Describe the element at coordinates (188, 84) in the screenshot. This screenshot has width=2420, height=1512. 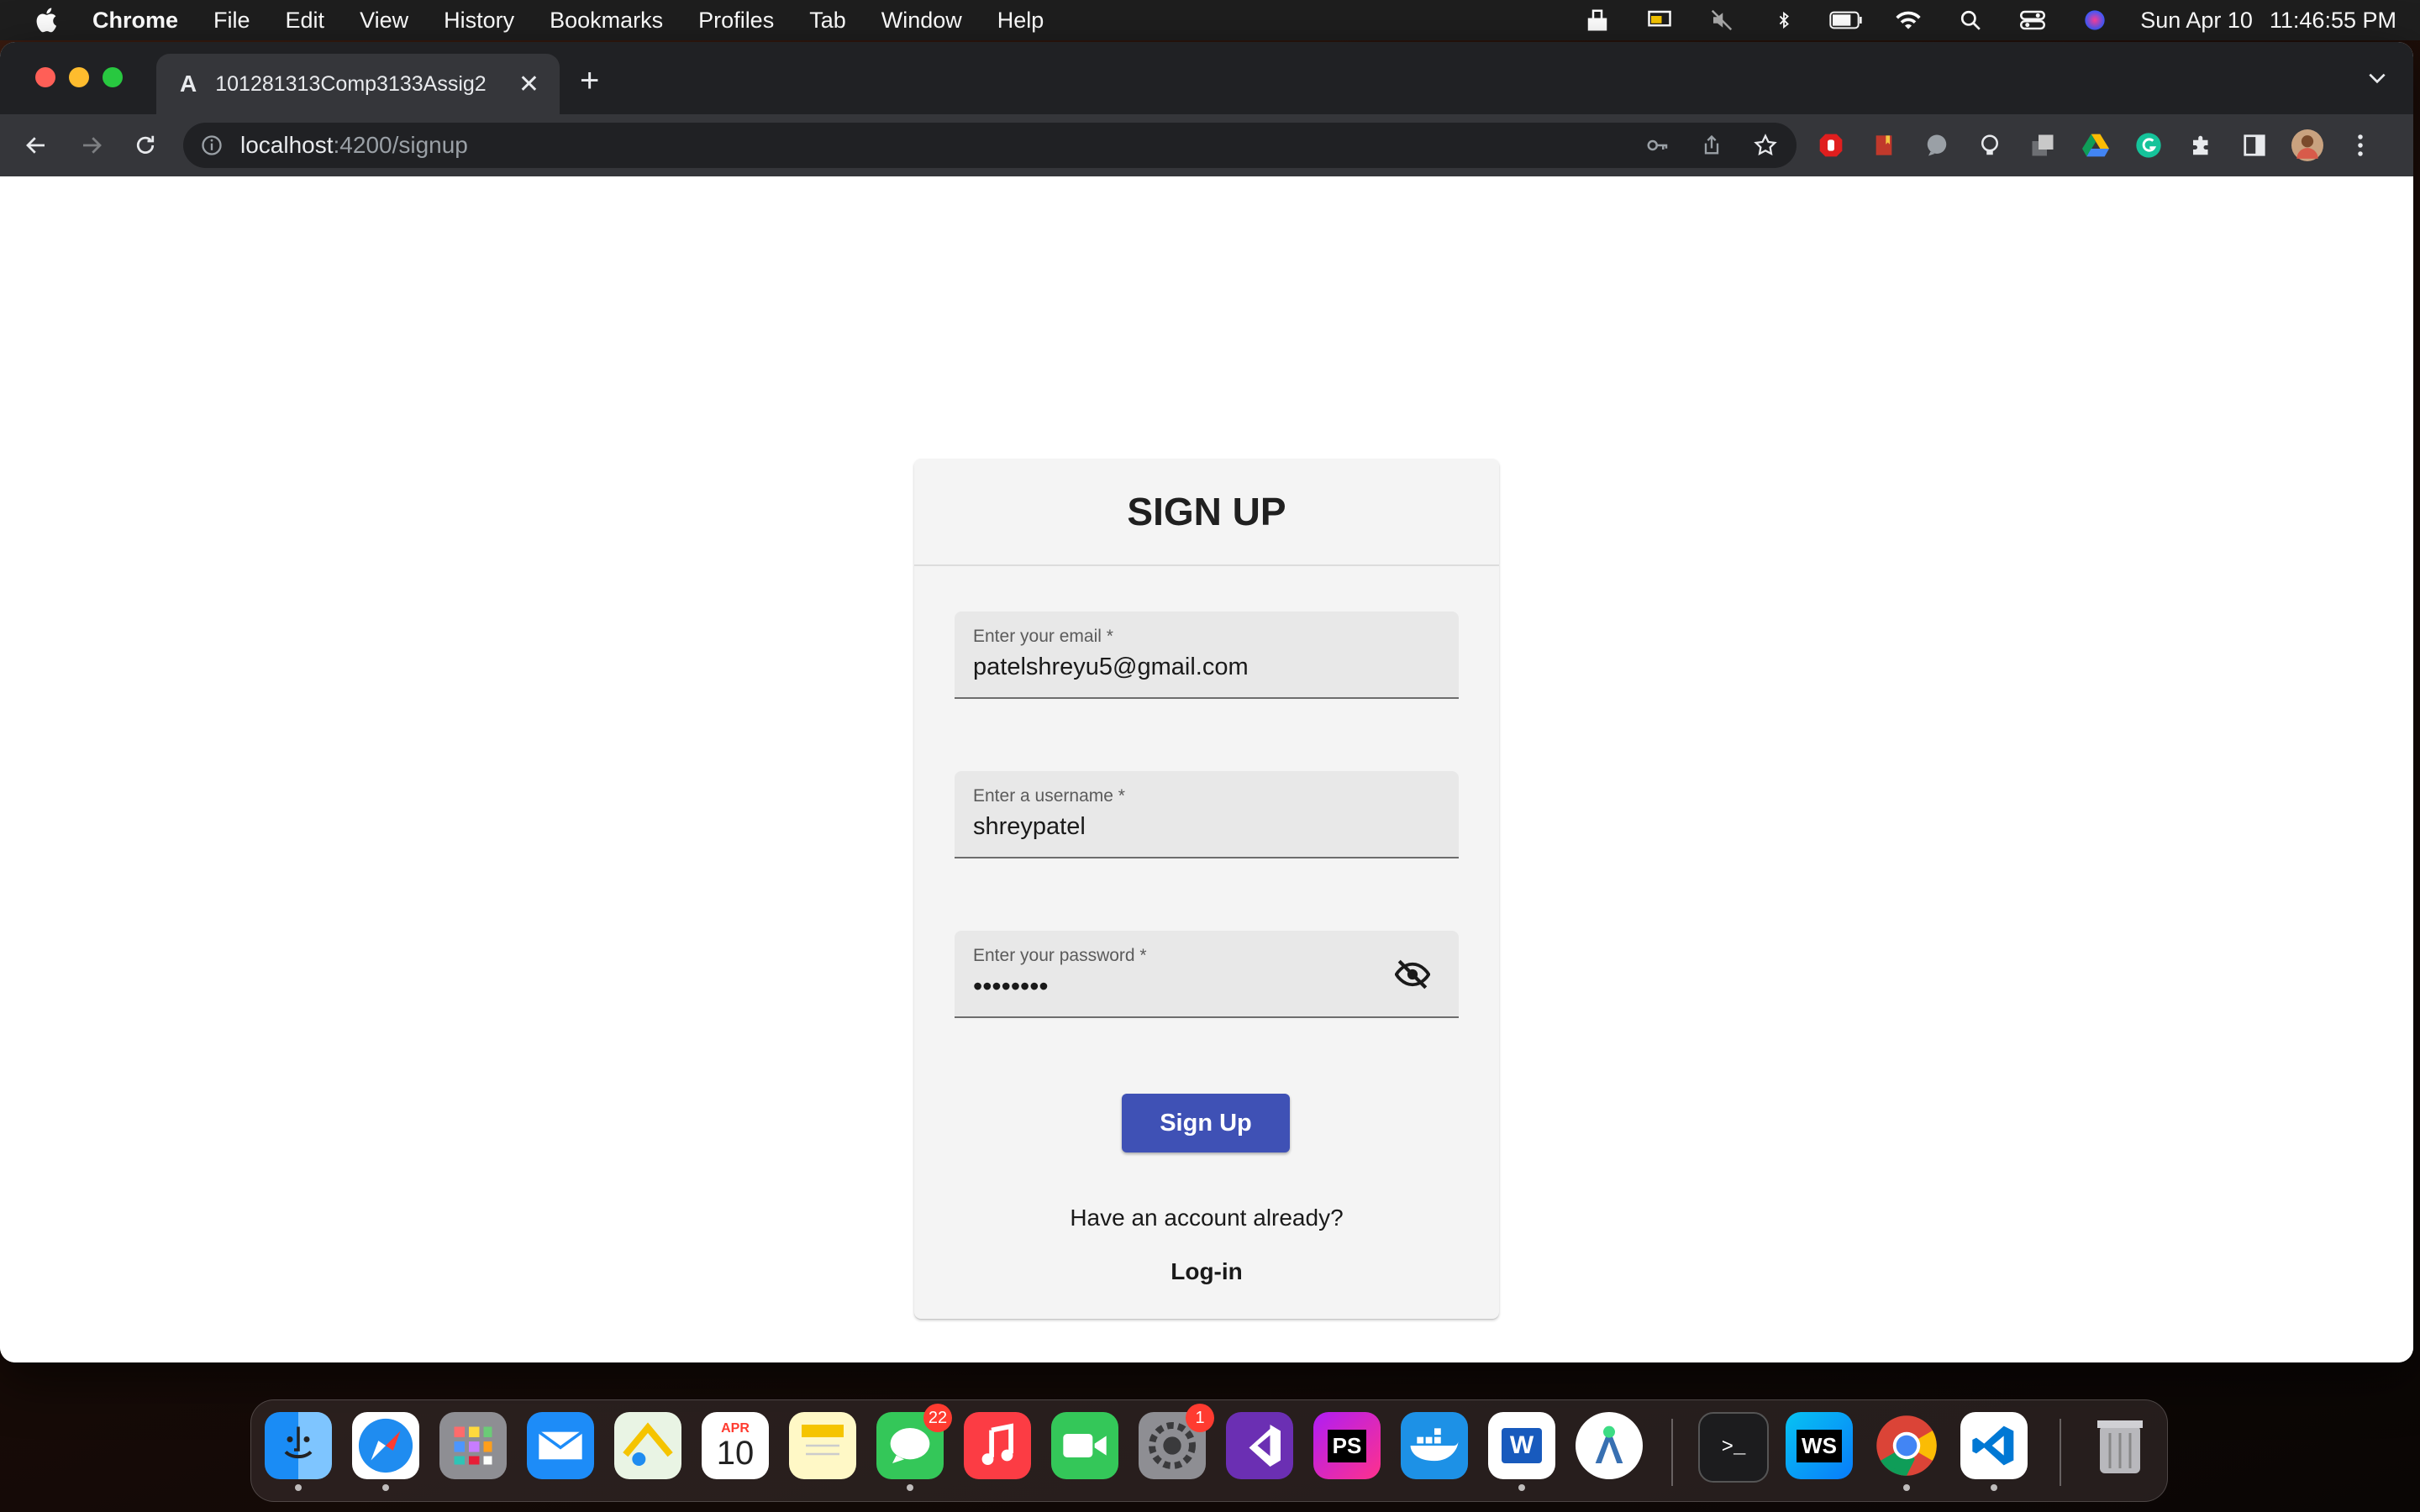
I see `angular-favicon-icon: A` at that location.